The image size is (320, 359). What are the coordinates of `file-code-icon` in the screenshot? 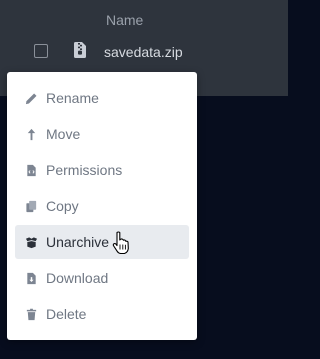 It's located at (31, 170).